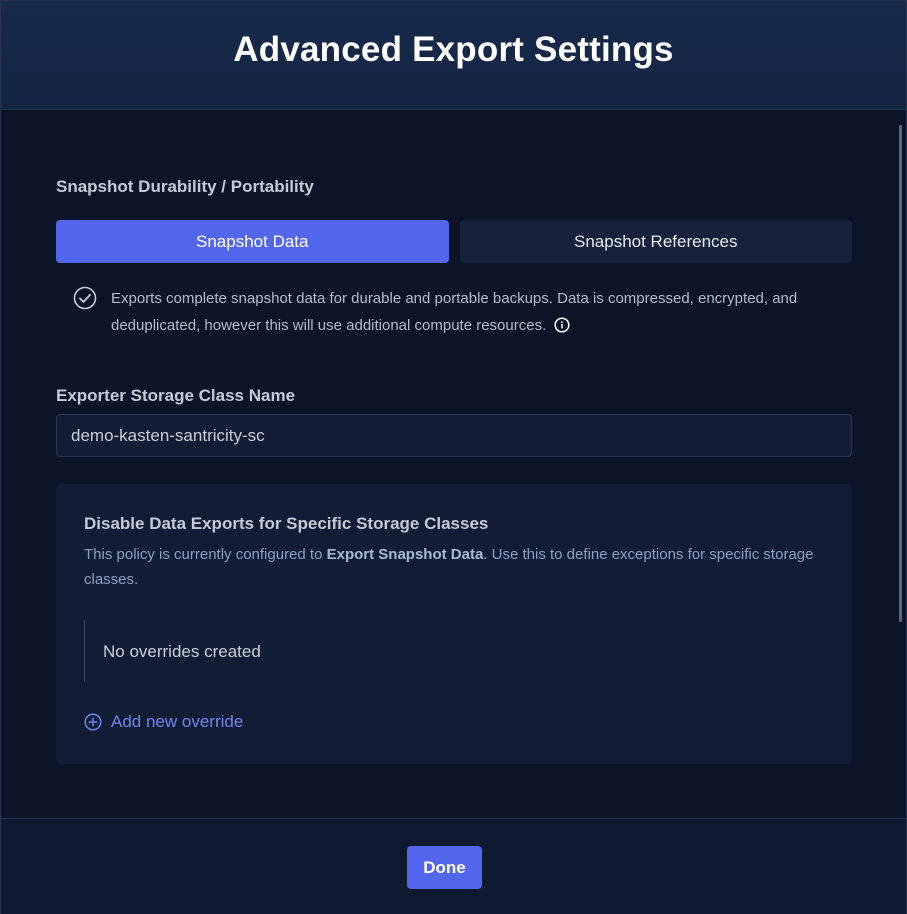  I want to click on plus-circle-icon, so click(93, 722).